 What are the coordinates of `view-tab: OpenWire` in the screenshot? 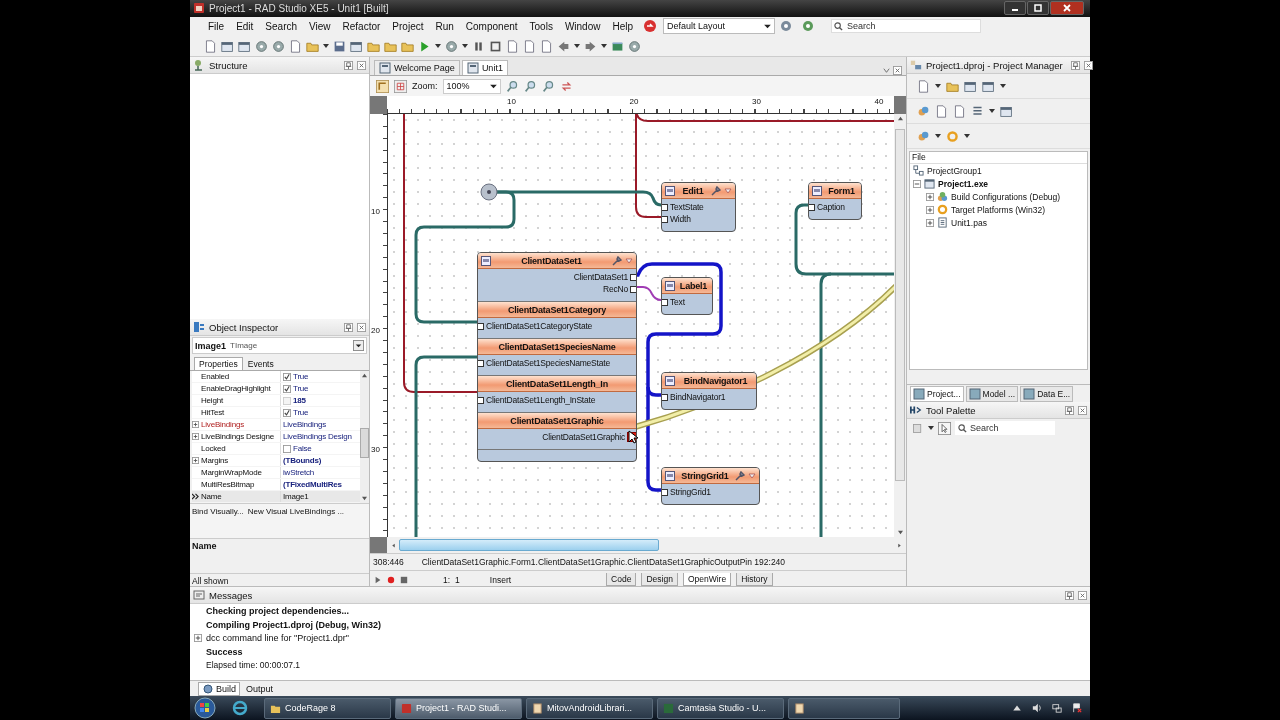 It's located at (707, 580).